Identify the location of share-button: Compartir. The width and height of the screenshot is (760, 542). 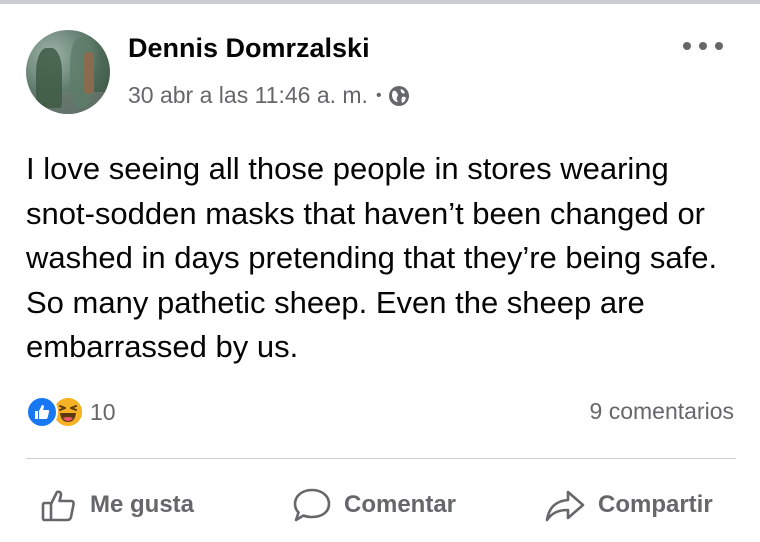
(628, 505).